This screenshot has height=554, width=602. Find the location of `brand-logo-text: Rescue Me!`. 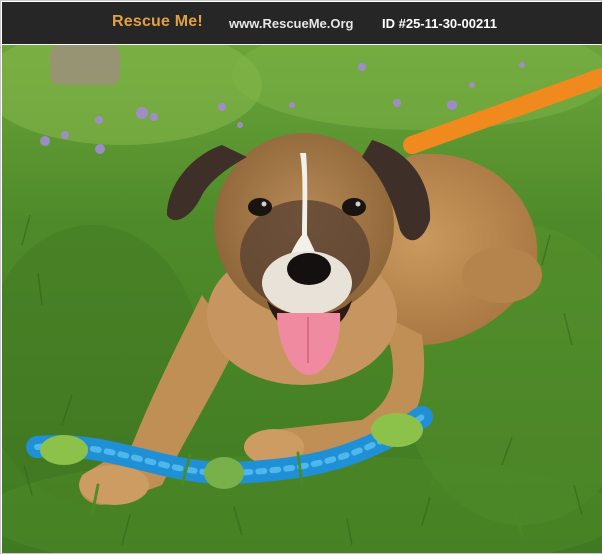

brand-logo-text: Rescue Me! is located at coordinates (157, 22).